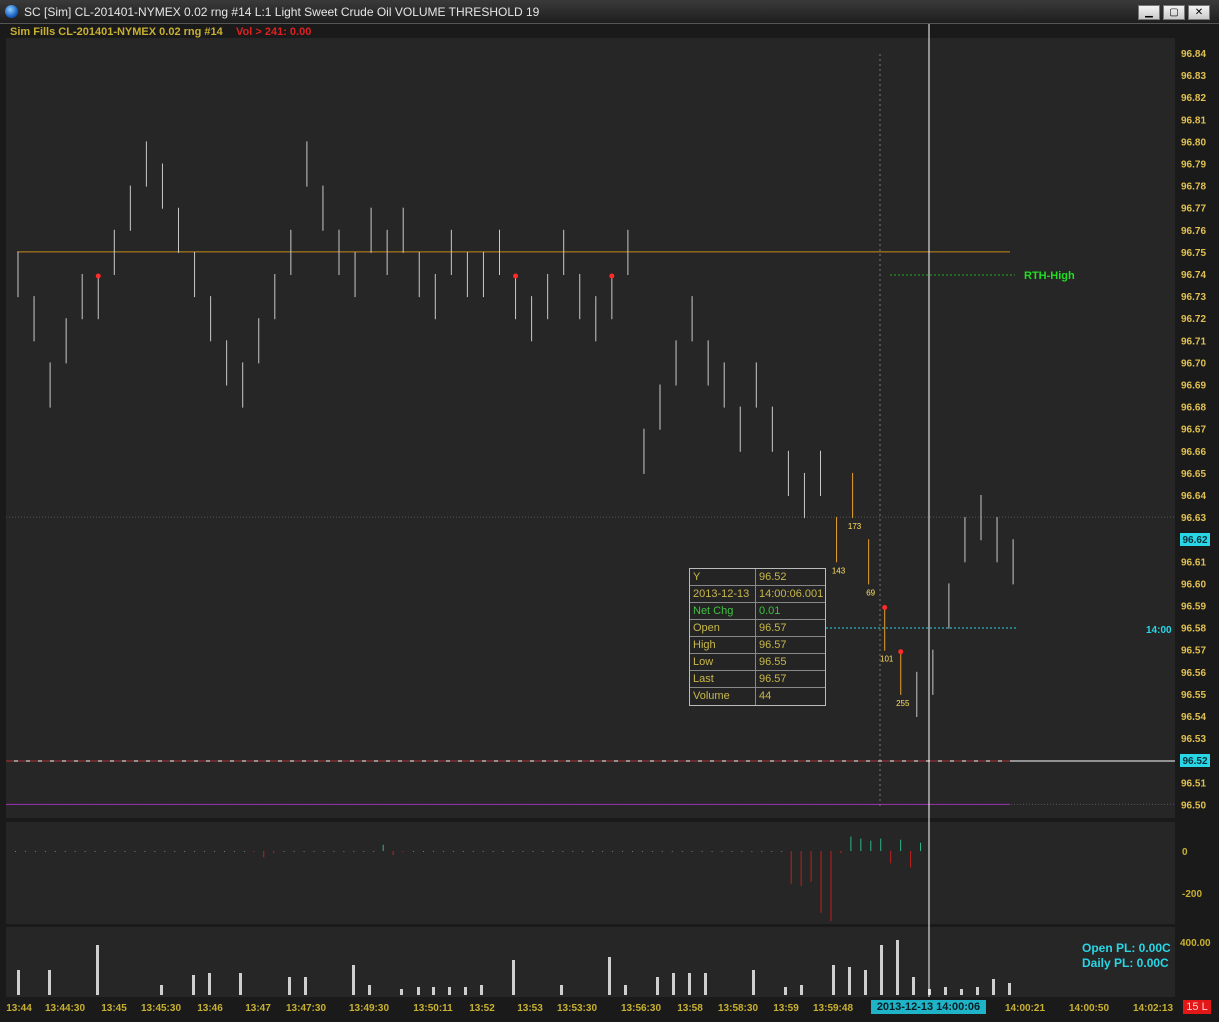  Describe the element at coordinates (1174, 12) in the screenshot. I see `maximize-button: ▢` at that location.